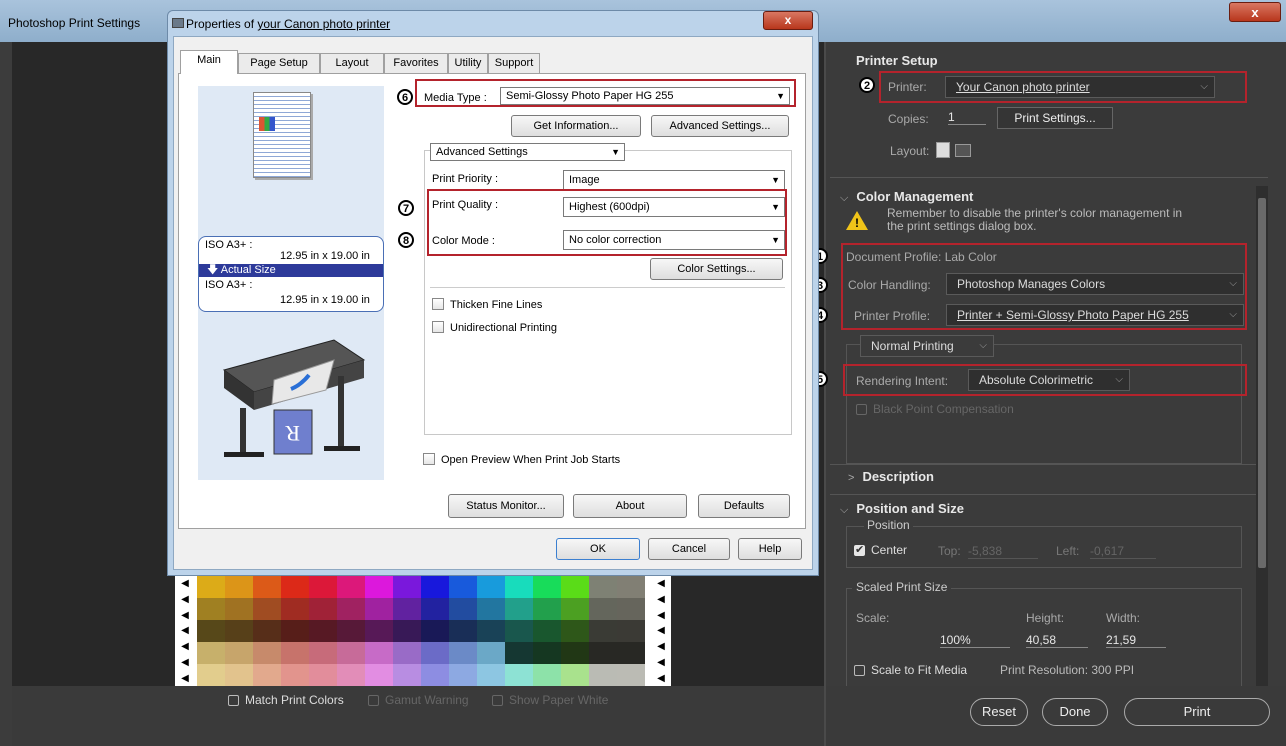  Describe the element at coordinates (550, 700) in the screenshot. I see `show-paper-white-option: Show Paper White` at that location.